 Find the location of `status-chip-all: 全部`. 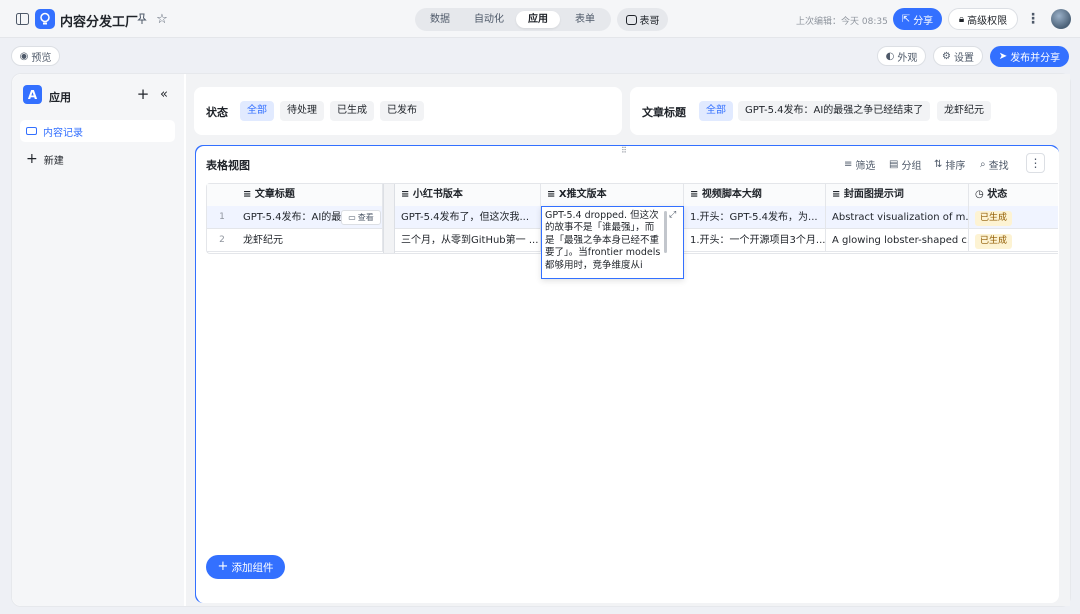

status-chip-all: 全部 is located at coordinates (257, 111).